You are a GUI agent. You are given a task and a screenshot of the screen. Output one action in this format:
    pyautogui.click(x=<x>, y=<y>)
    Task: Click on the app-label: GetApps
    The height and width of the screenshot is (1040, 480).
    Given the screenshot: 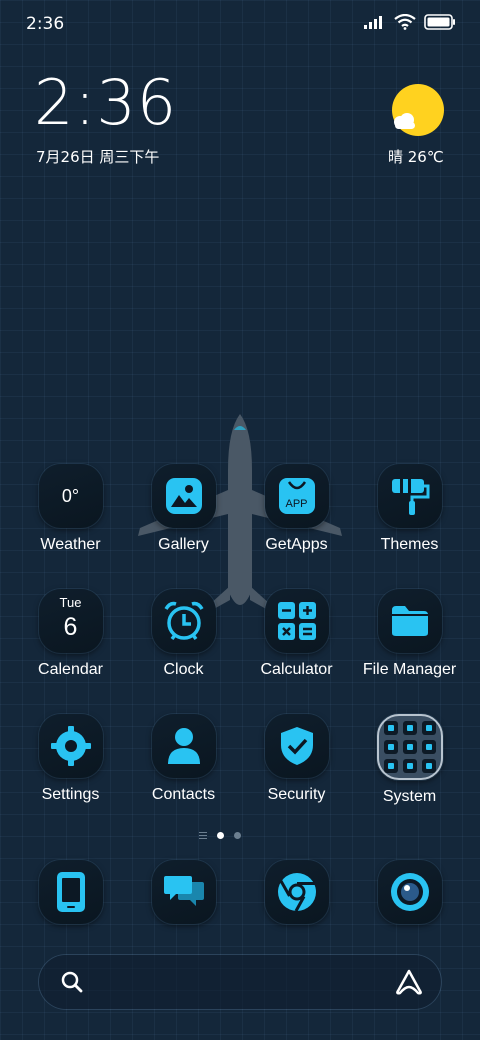 What is the action you would take?
    pyautogui.click(x=296, y=544)
    